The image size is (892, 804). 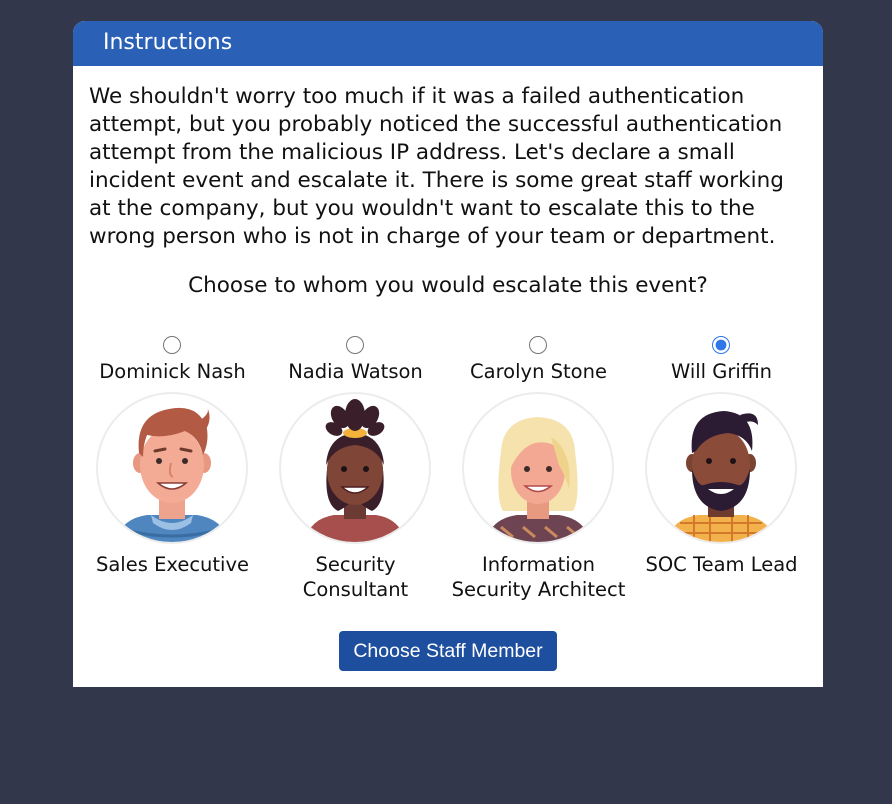 I want to click on staff-name: Nadia Watson, so click(x=355, y=371).